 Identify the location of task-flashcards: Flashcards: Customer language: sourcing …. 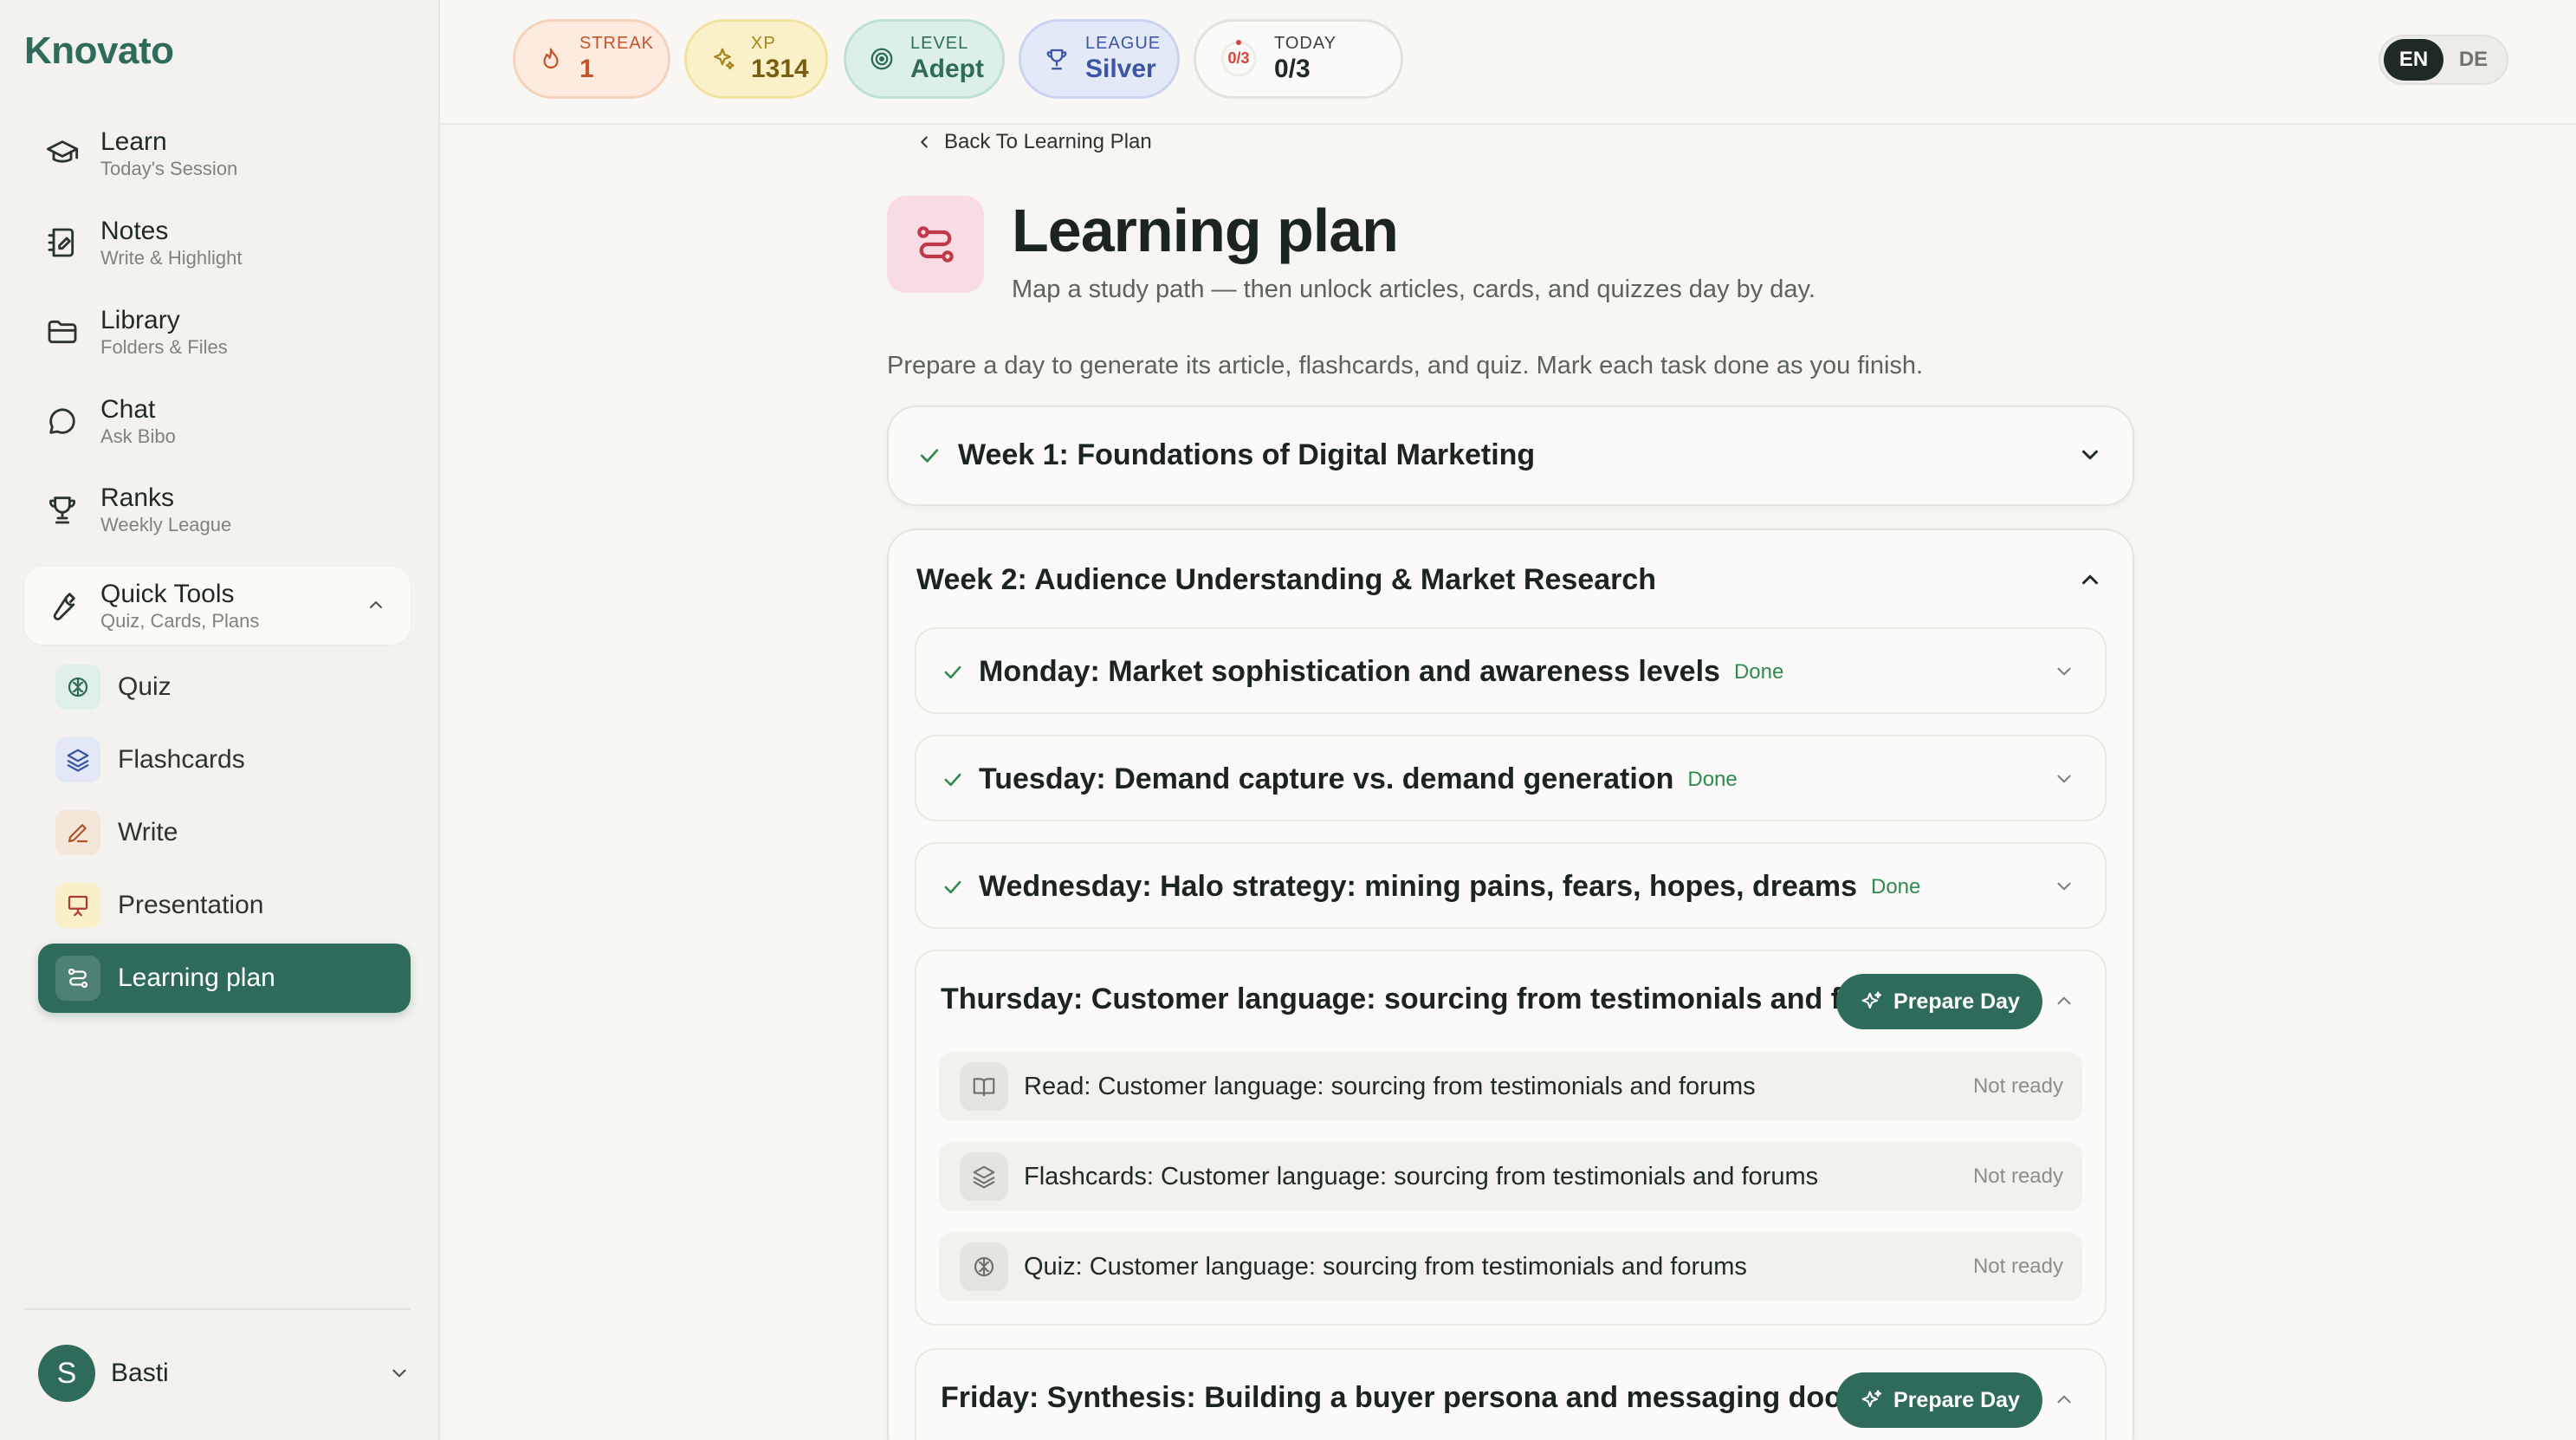
(1510, 1176).